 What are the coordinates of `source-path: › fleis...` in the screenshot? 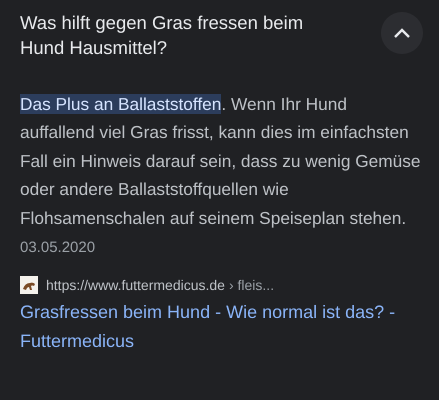 It's located at (251, 285).